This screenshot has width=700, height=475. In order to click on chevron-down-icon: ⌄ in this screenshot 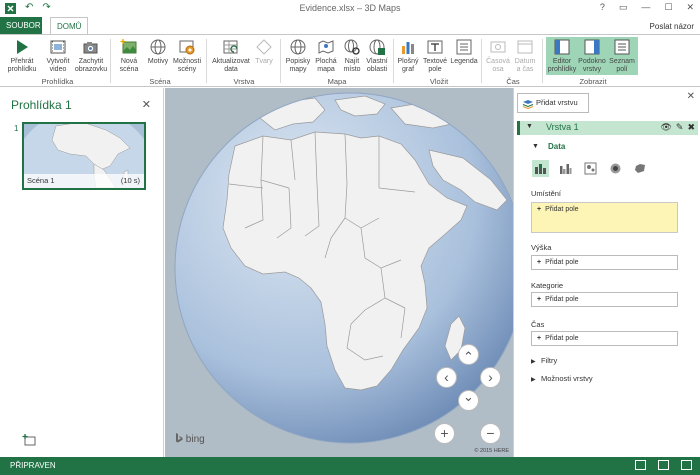, I will do `click(468, 396)`.